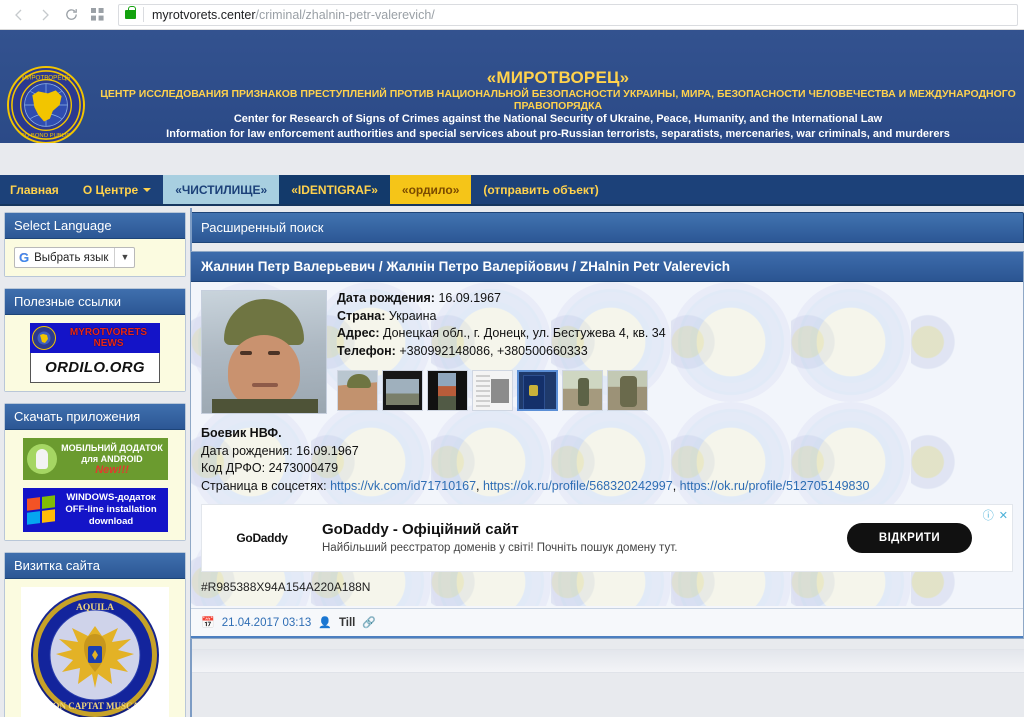 This screenshot has width=1024, height=717. I want to click on description-value: 16.09.1967, so click(327, 450).